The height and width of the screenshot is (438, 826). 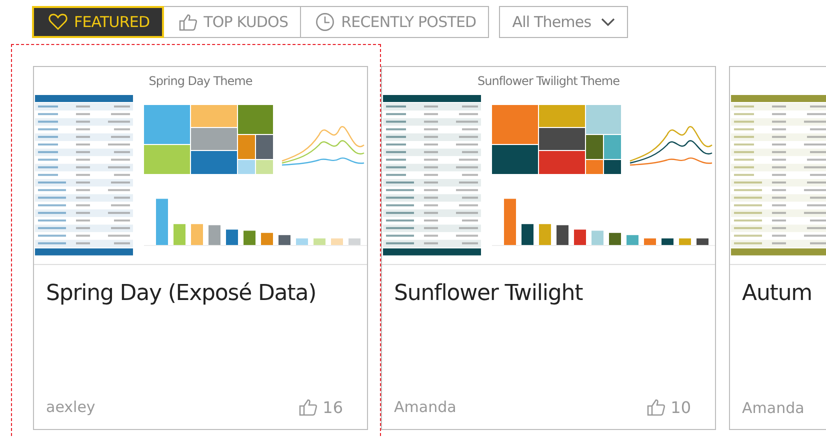 What do you see at coordinates (563, 22) in the screenshot?
I see `theme-dropdown: All Themes` at bounding box center [563, 22].